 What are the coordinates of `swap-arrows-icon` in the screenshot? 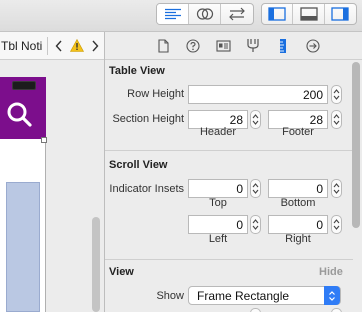 It's located at (237, 14).